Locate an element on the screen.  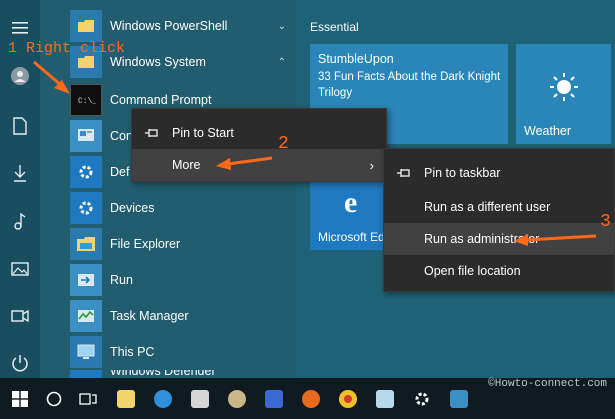
taskbar-chrome is located at coordinates (348, 398).